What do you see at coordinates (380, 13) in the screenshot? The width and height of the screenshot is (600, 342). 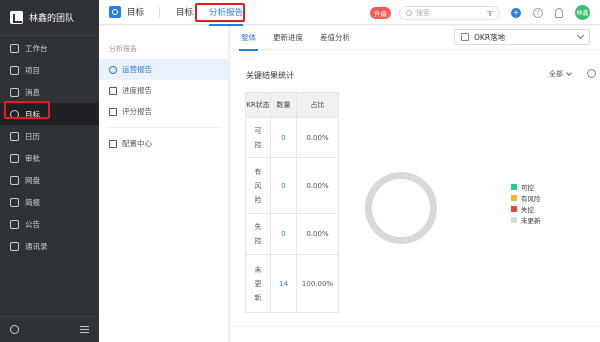 I see `upgrade-button: 升级` at bounding box center [380, 13].